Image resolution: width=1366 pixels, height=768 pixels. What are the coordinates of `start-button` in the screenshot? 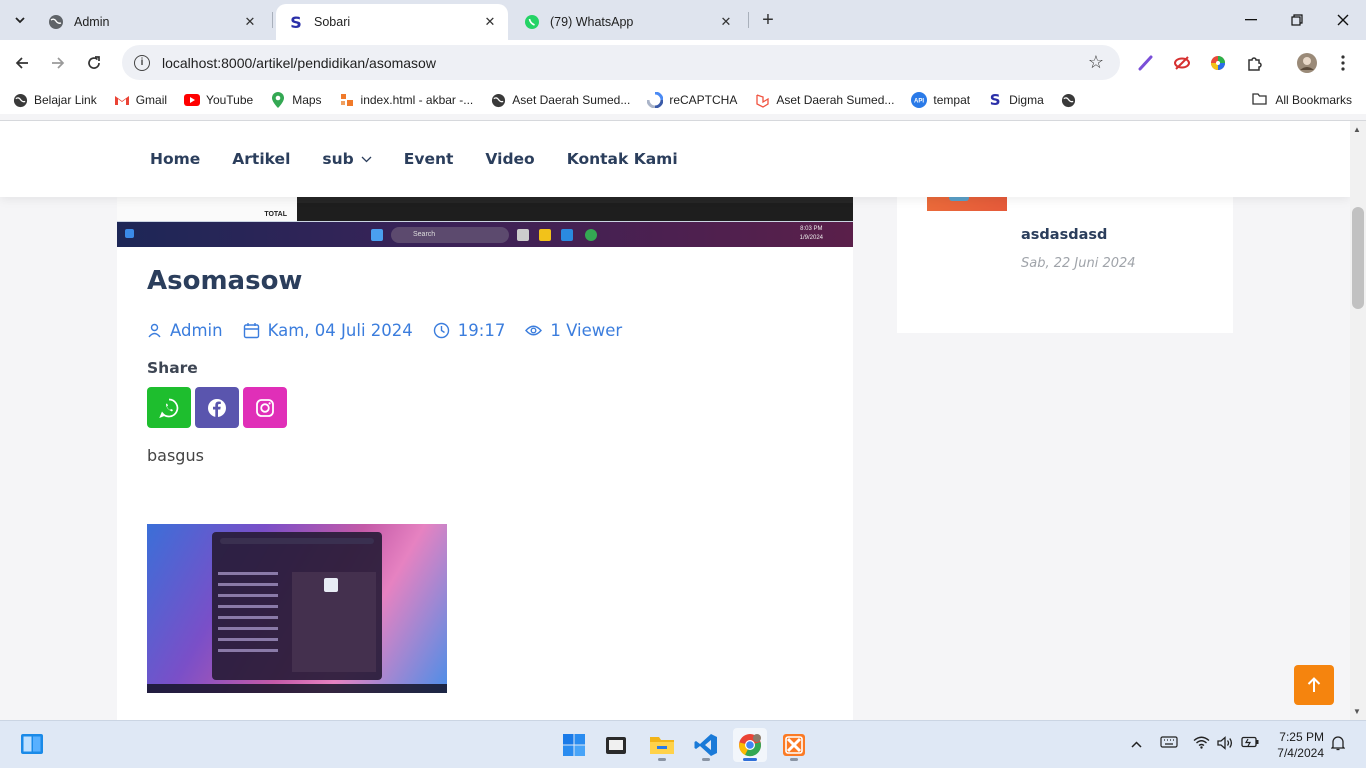 It's located at (574, 745).